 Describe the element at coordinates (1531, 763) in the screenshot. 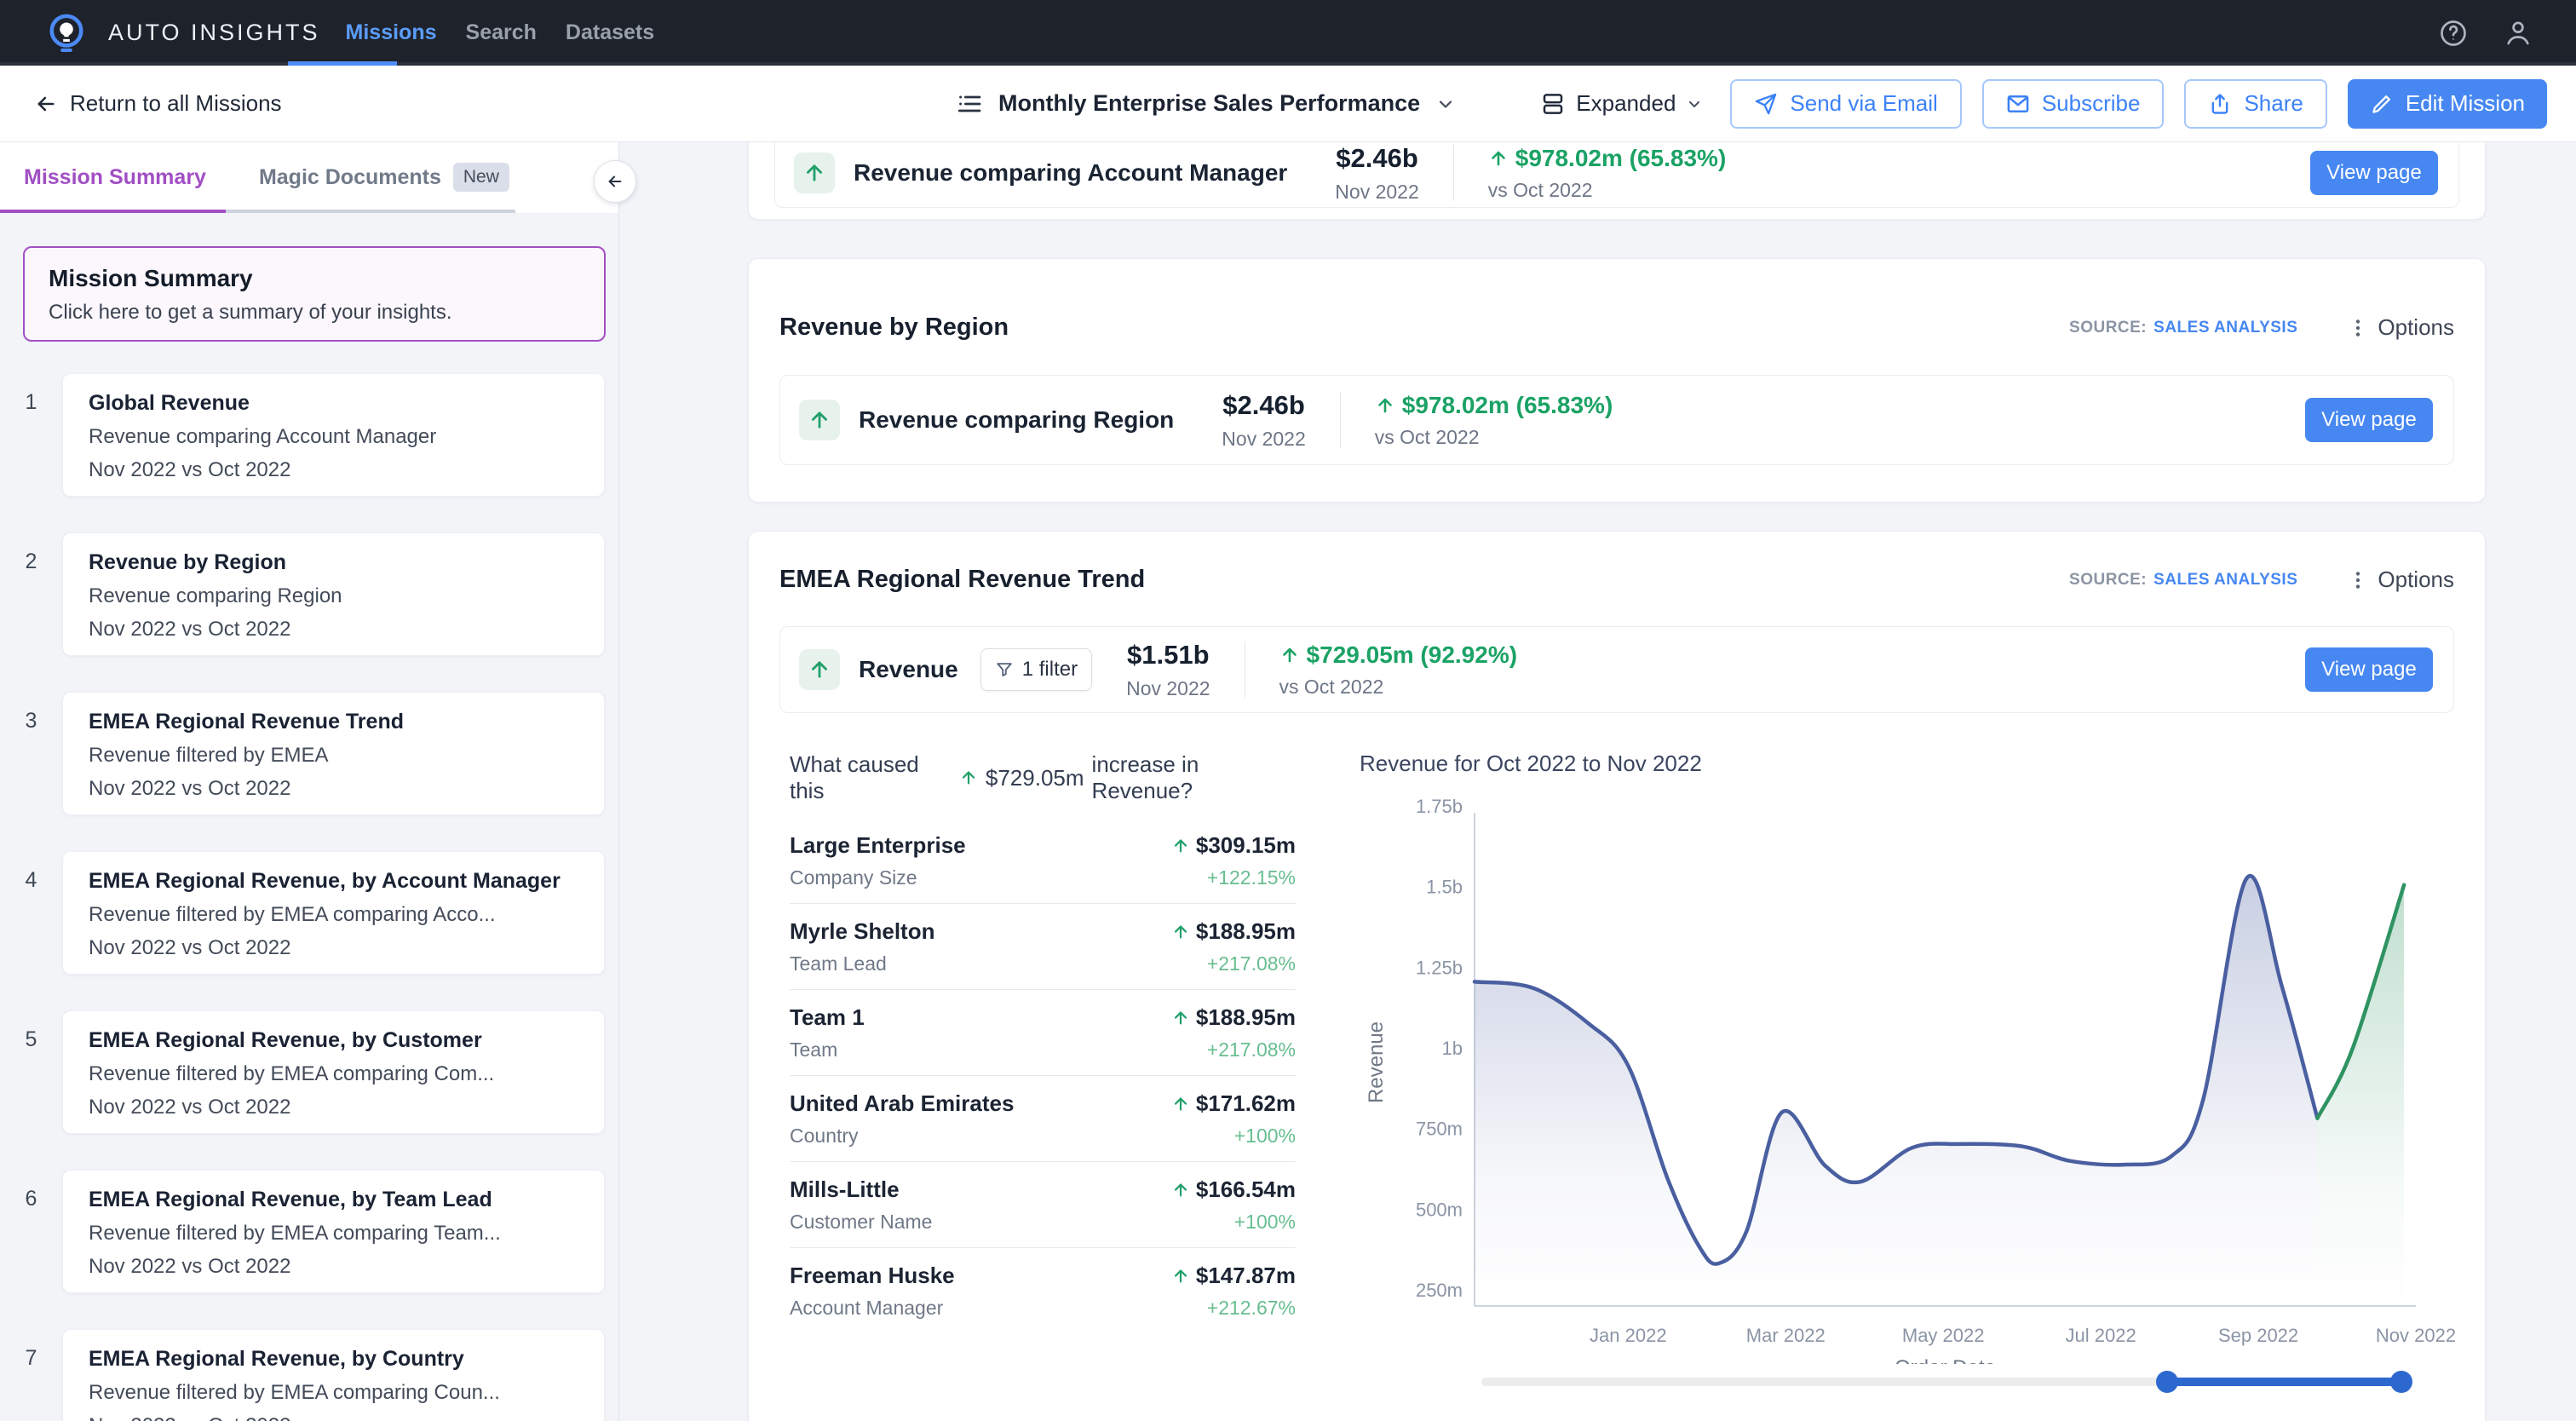

I see `chart-title: Revenue for Oct 2022 to Nov 2022` at that location.